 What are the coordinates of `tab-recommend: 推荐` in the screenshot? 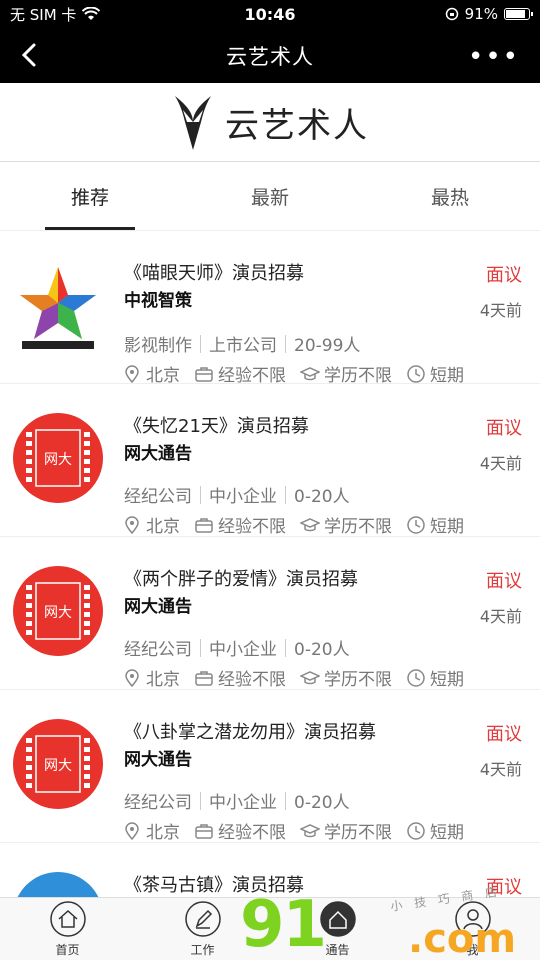 It's located at (90, 196).